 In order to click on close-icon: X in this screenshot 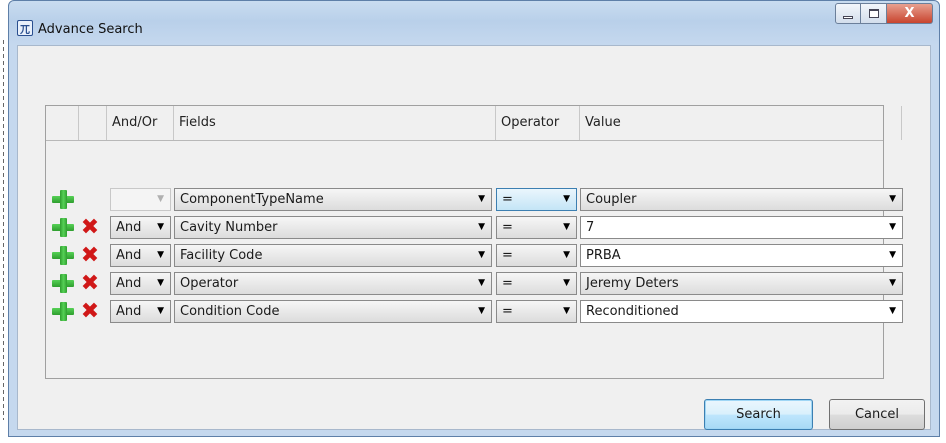, I will do `click(909, 13)`.